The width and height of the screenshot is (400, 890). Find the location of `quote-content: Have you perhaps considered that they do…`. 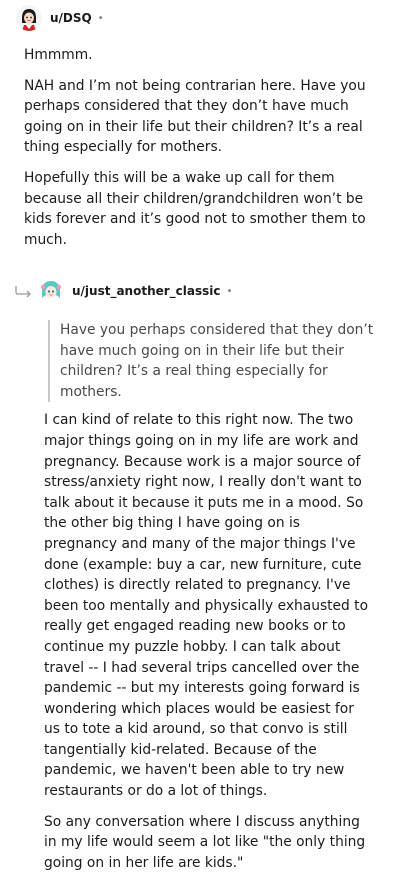

quote-content: Have you perhaps considered that they do… is located at coordinates (217, 361).